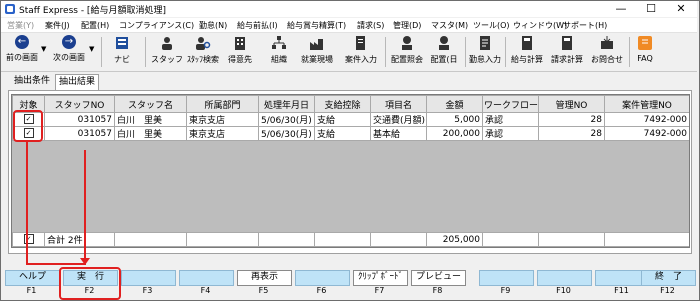  What do you see at coordinates (148, 278) in the screenshot?
I see `f3-button` at bounding box center [148, 278].